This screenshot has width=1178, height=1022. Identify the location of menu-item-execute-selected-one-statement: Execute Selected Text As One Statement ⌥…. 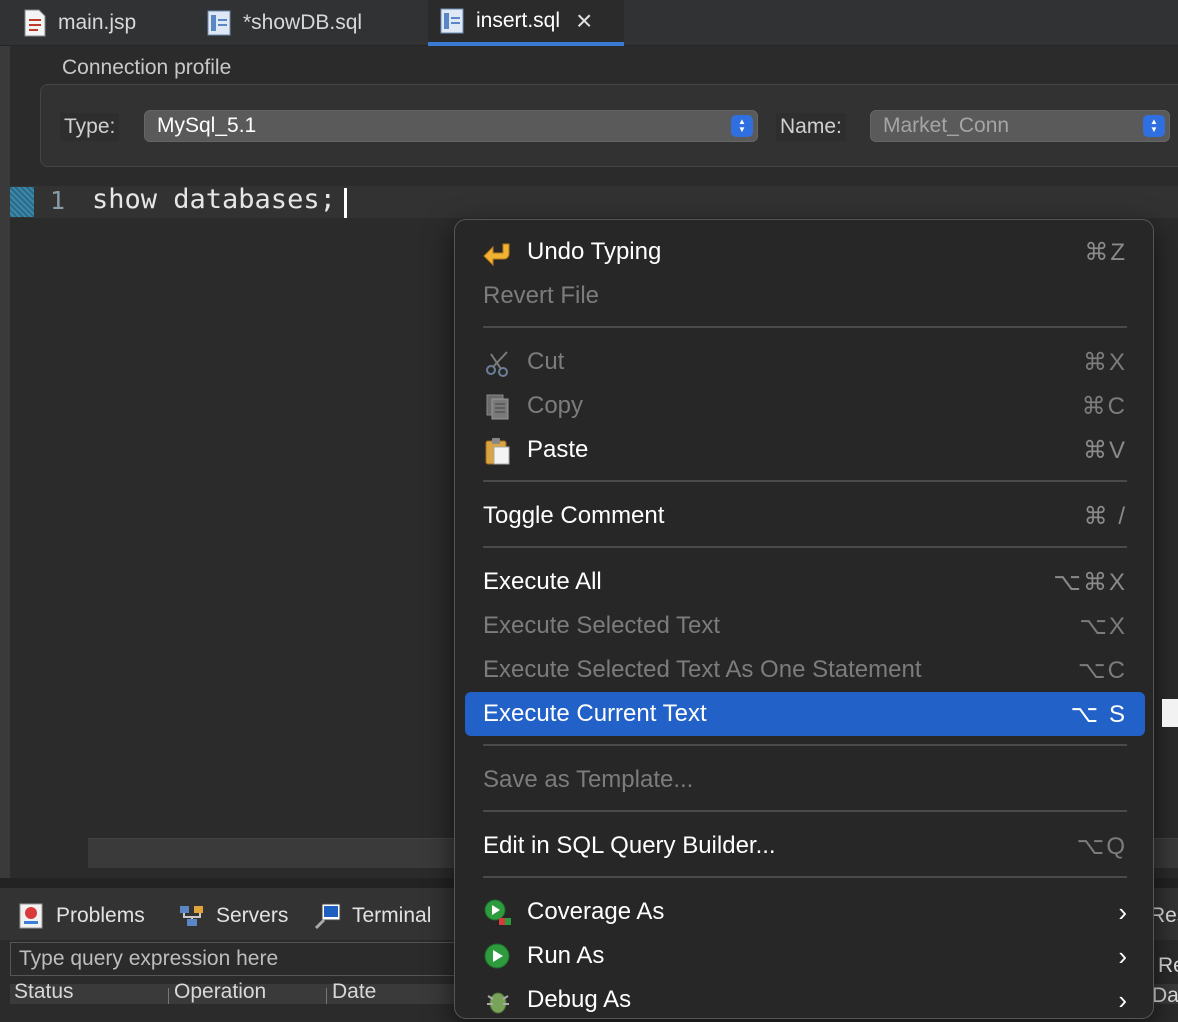
(805, 670).